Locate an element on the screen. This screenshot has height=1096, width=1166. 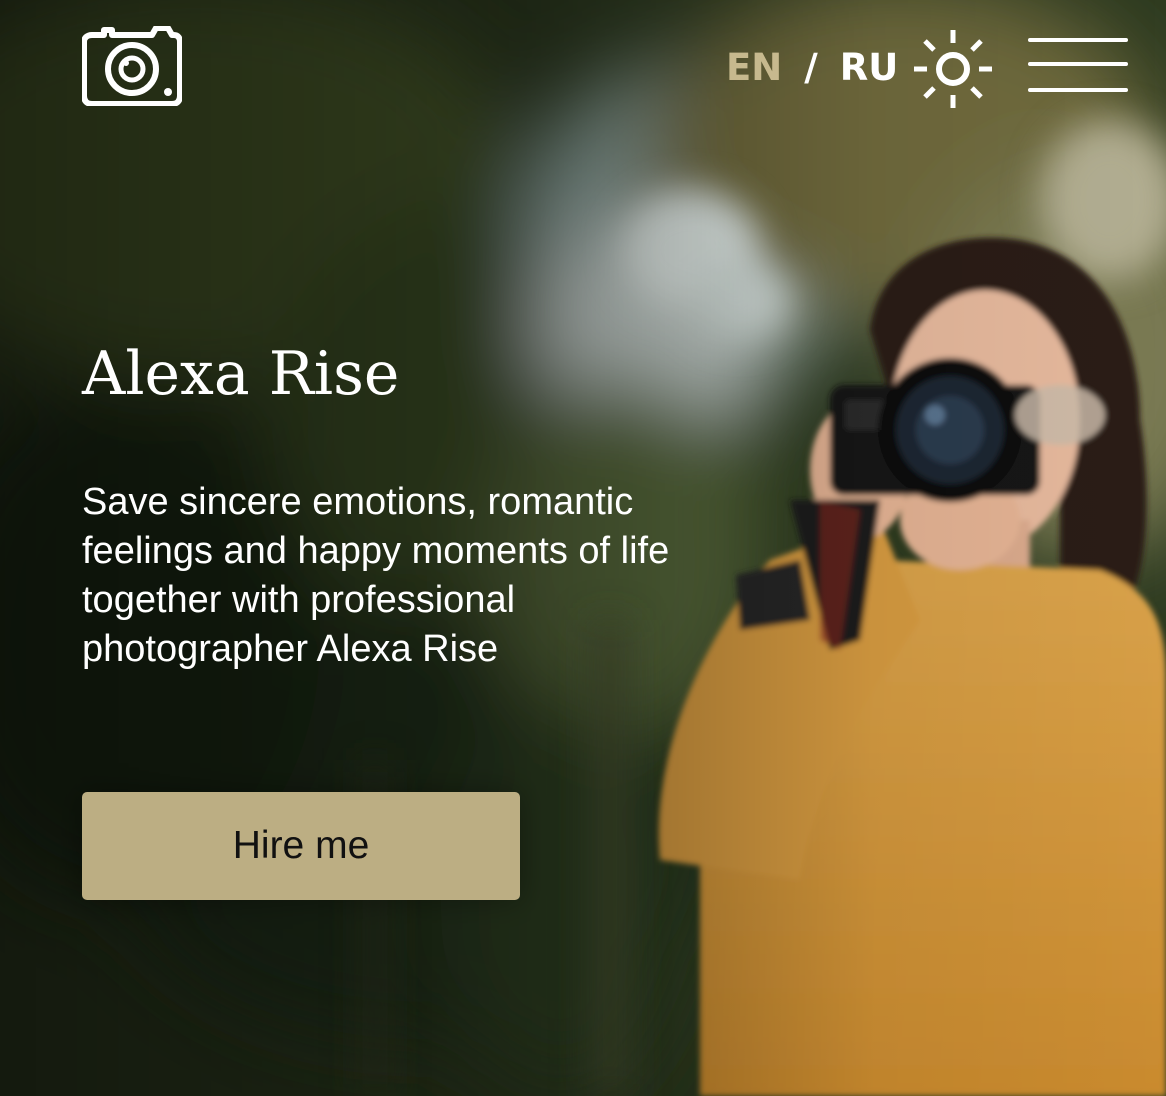
language-switcher: EN / RU is located at coordinates (812, 67).